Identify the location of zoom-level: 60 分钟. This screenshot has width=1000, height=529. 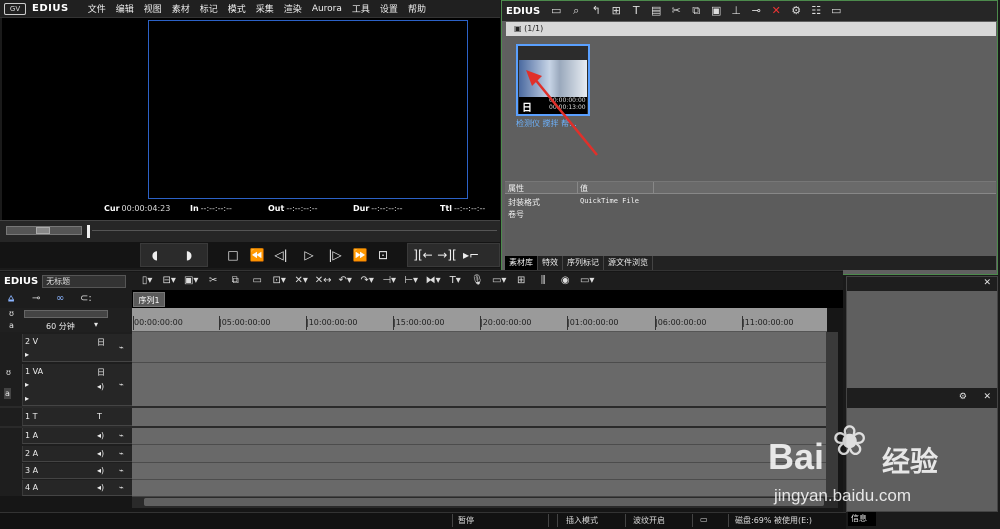
(60, 326).